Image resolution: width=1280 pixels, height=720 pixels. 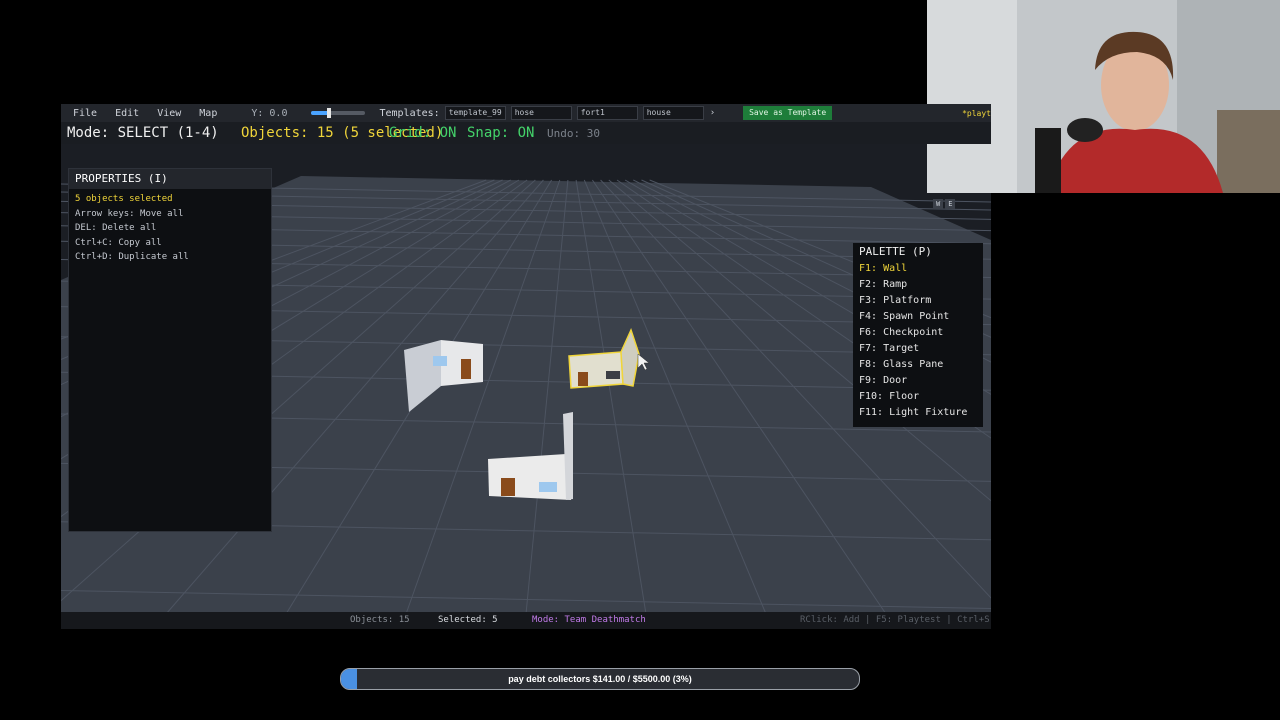 I want to click on mode-indicator: Mode: SELECT (1-4), so click(x=143, y=133).